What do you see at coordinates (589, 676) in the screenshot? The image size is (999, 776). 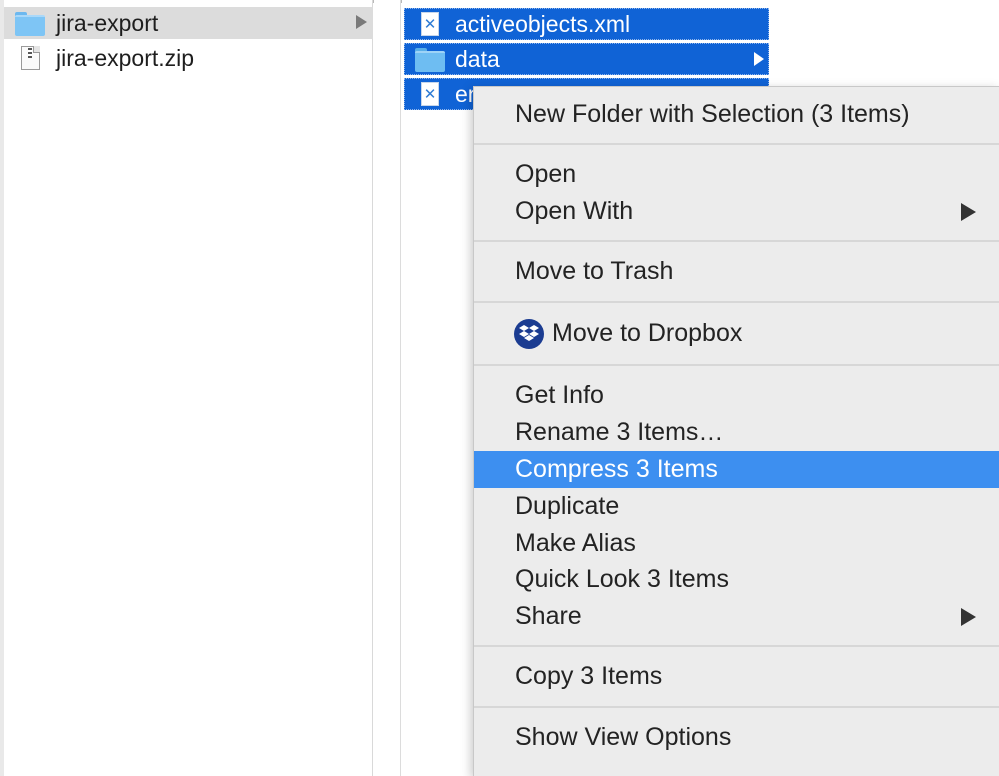 I see `menu-item-label: Copy 3 Items` at bounding box center [589, 676].